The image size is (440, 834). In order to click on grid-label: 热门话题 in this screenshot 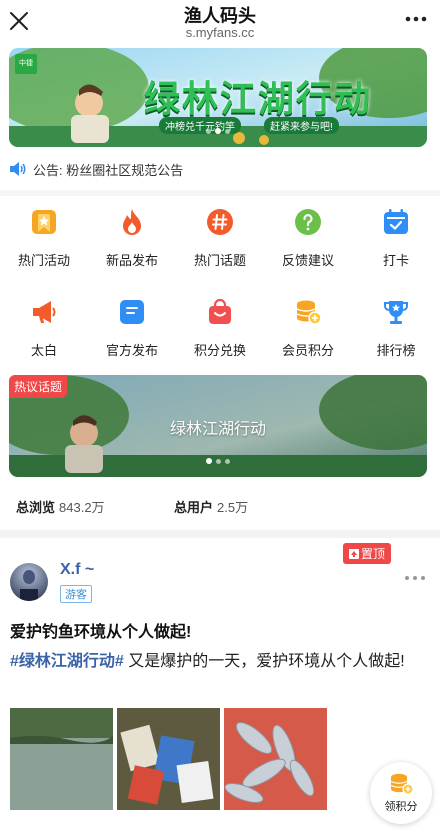, I will do `click(219, 260)`.